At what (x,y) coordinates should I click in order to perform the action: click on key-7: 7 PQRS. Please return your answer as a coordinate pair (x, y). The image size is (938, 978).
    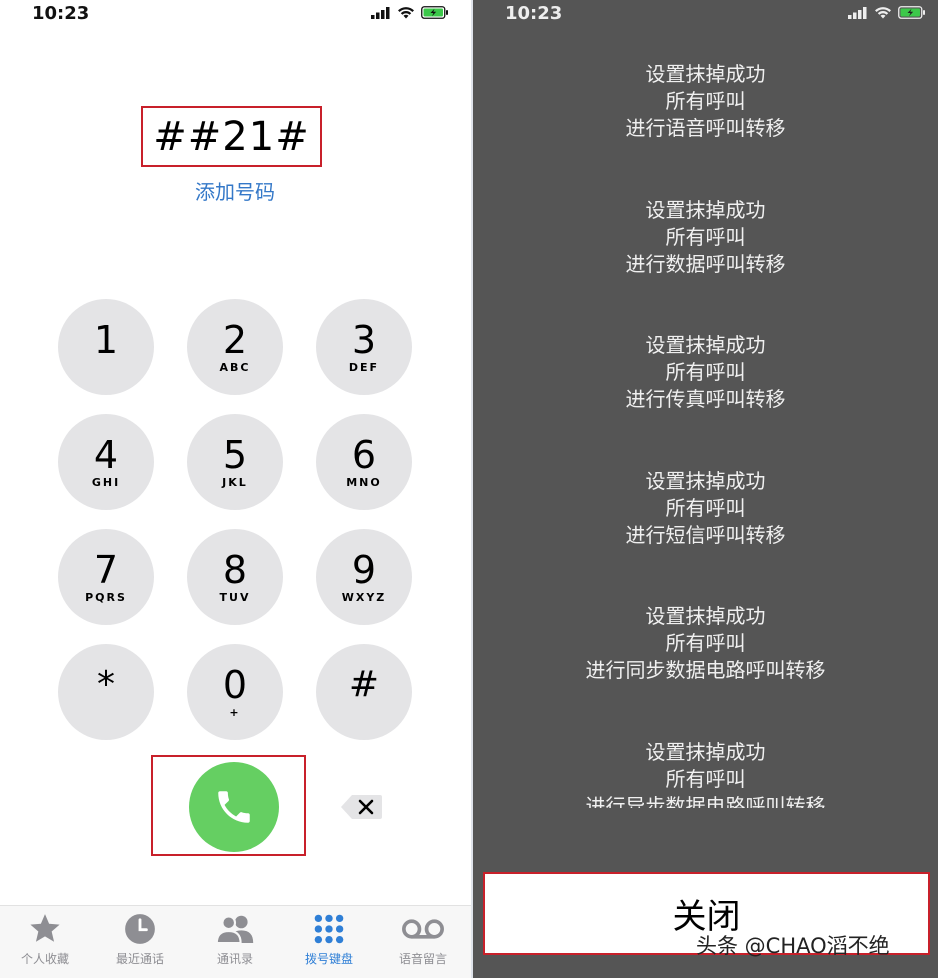
    Looking at the image, I should click on (106, 577).